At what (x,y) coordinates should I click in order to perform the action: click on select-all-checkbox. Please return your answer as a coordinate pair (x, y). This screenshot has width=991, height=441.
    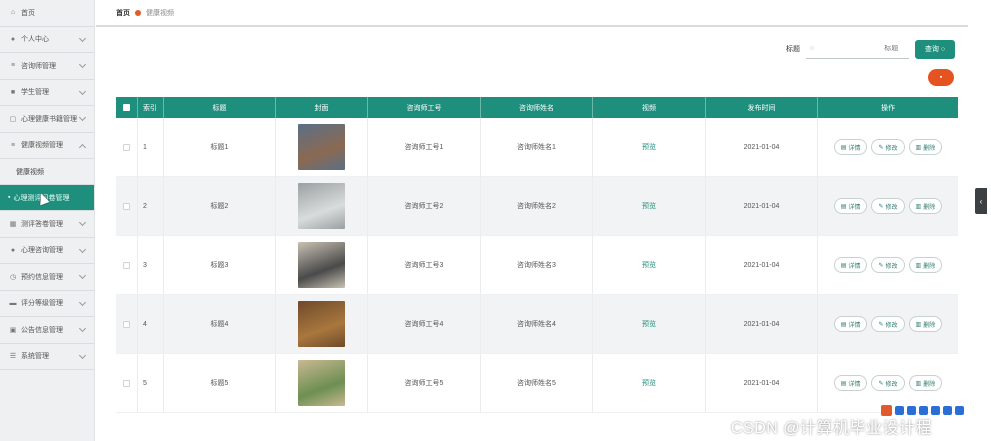
    Looking at the image, I should click on (126, 107).